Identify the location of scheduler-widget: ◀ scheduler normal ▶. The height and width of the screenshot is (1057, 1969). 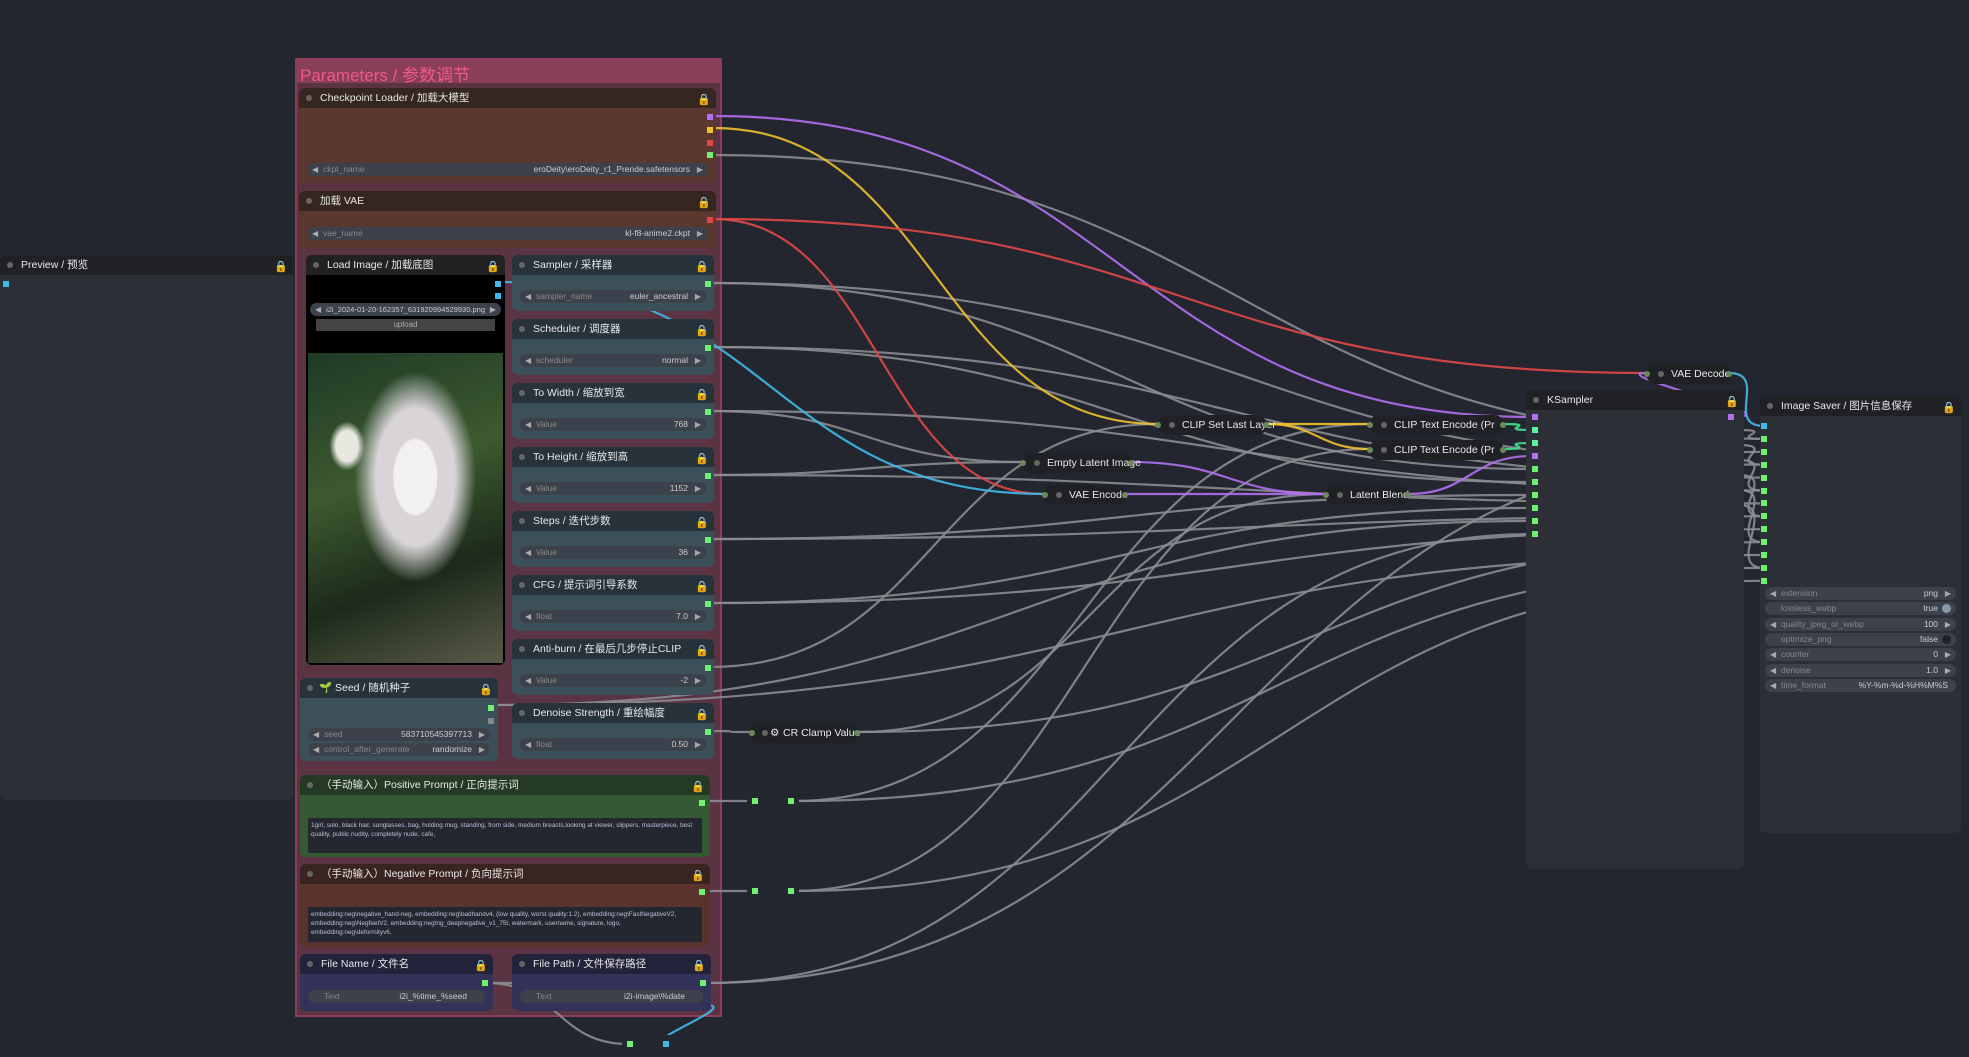
(613, 360).